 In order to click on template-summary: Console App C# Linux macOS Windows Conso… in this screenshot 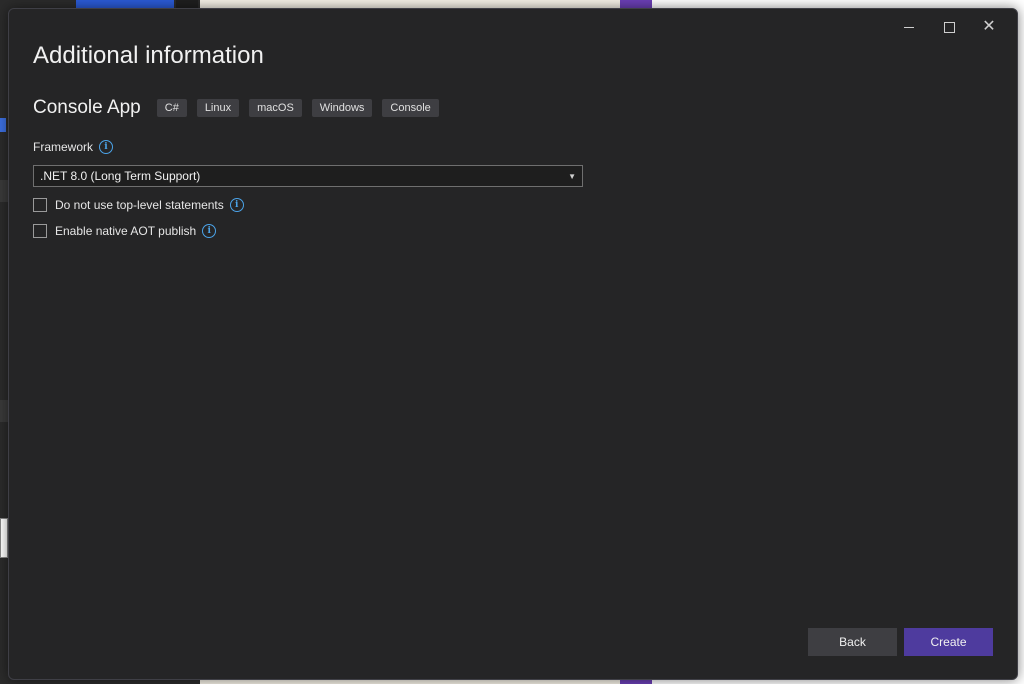, I will do `click(236, 108)`.